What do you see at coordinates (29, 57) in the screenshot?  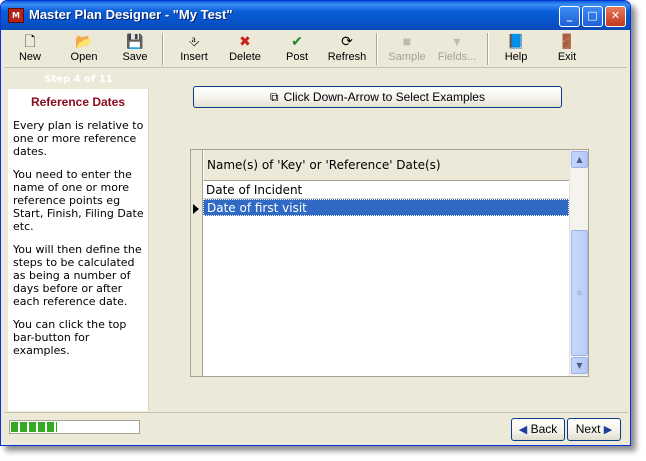 I see `new-label: New` at bounding box center [29, 57].